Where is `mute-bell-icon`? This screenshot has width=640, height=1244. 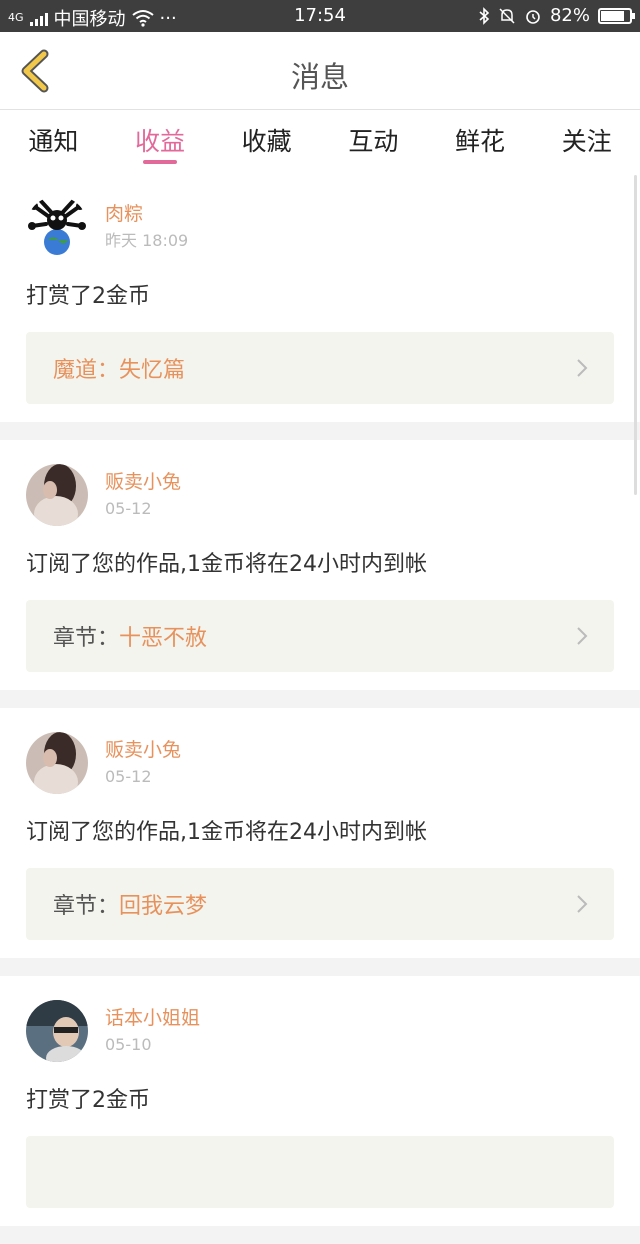 mute-bell-icon is located at coordinates (507, 15).